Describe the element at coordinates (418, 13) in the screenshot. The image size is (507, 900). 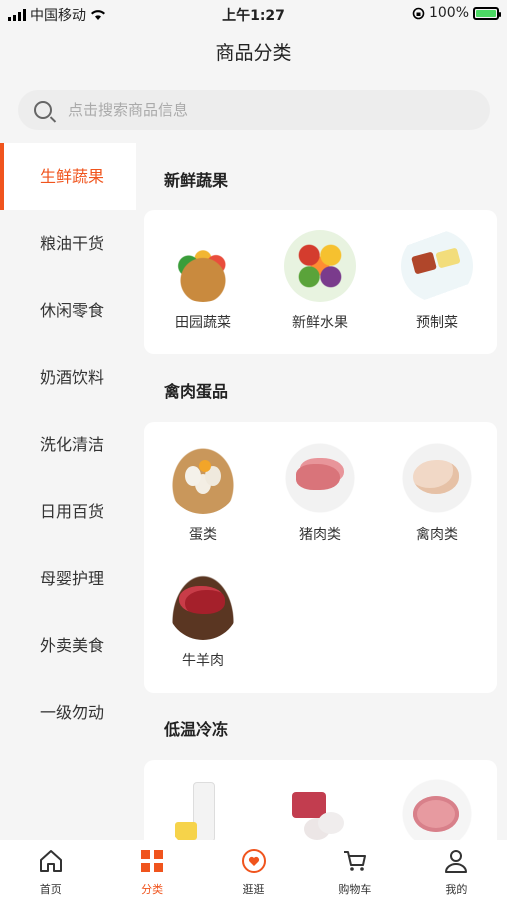
I see `orientation-lock-icon` at that location.